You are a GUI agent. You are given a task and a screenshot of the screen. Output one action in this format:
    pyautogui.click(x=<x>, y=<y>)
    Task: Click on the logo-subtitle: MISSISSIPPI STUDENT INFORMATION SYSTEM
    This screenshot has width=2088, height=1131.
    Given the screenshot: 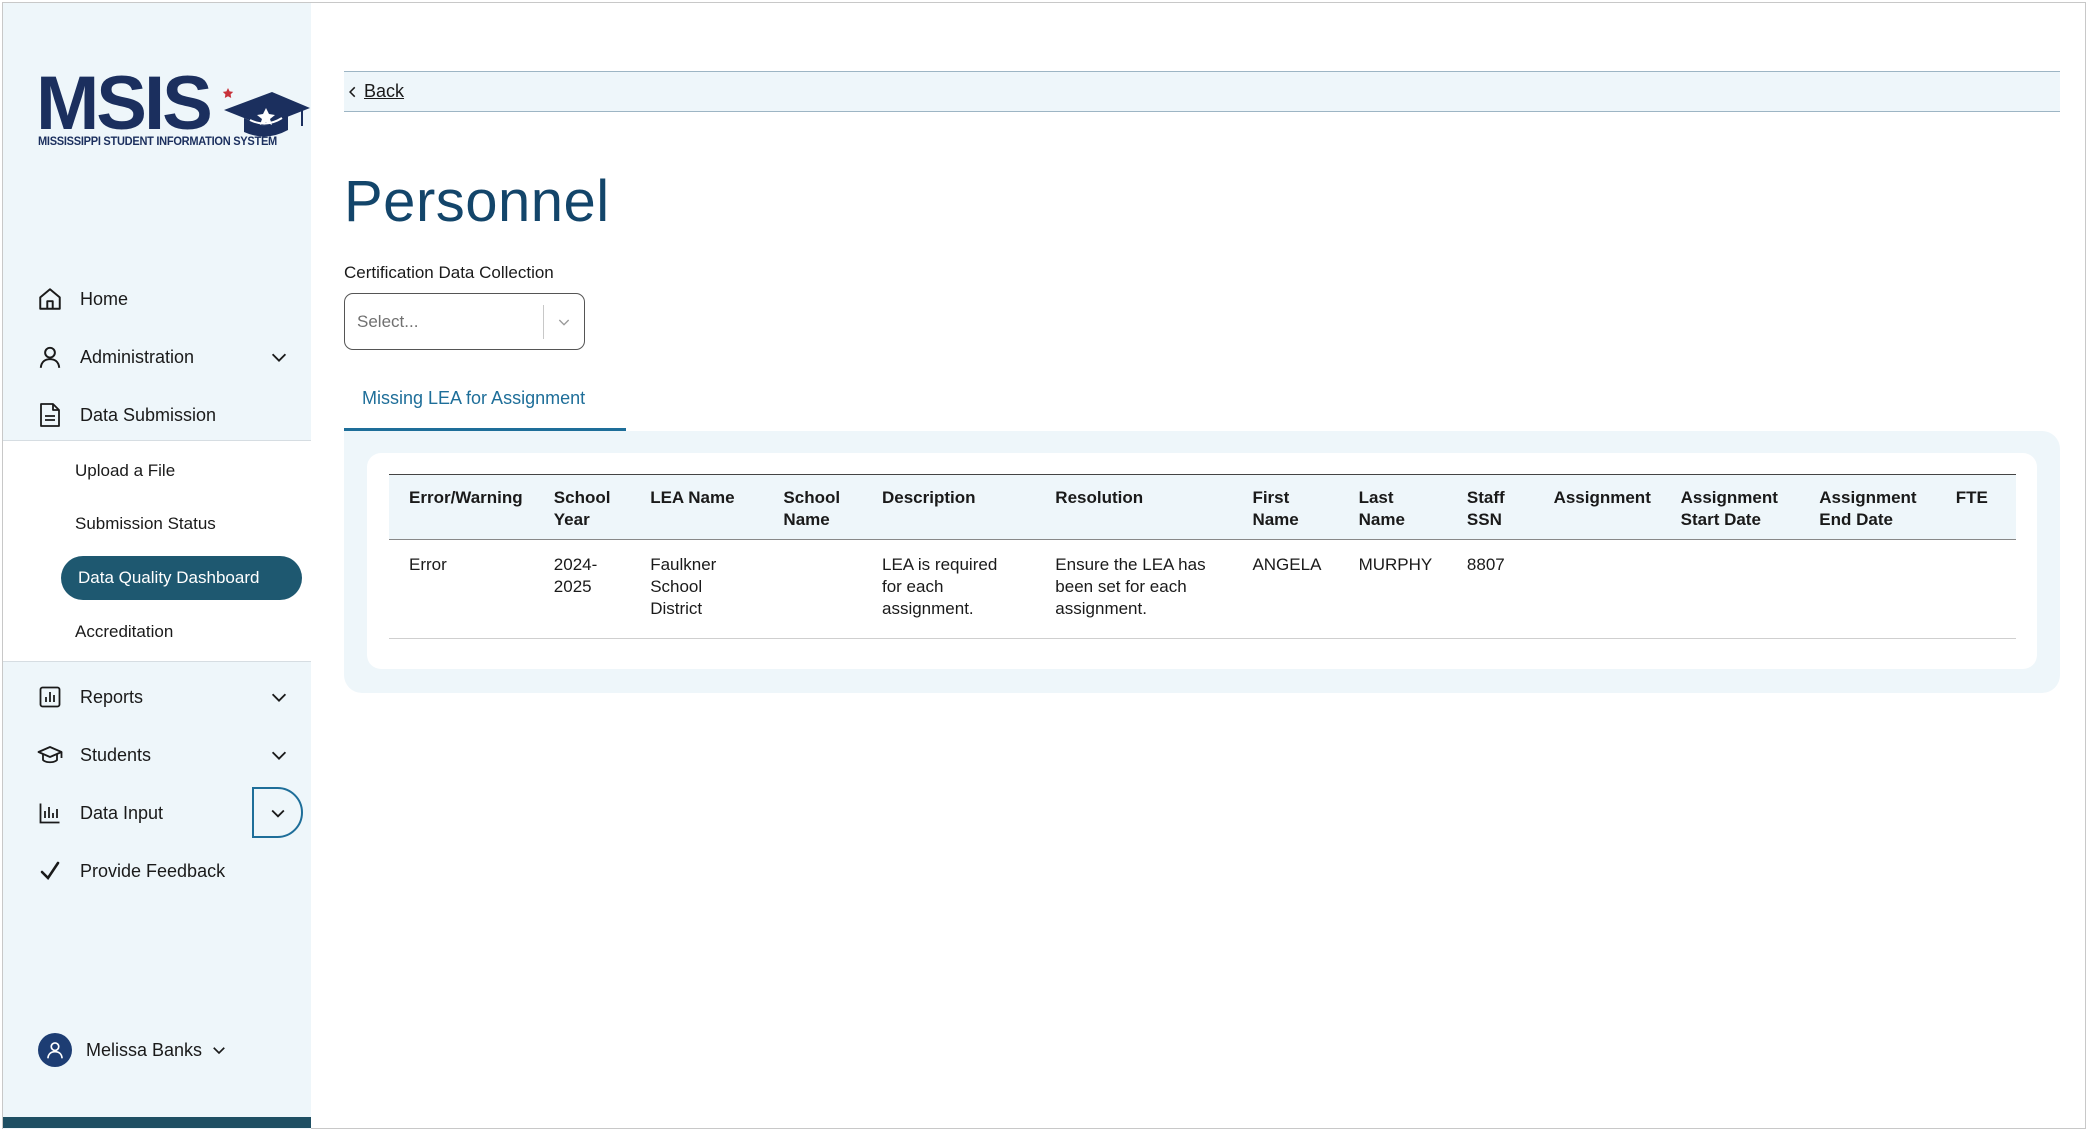 What is the action you would take?
    pyautogui.click(x=157, y=141)
    